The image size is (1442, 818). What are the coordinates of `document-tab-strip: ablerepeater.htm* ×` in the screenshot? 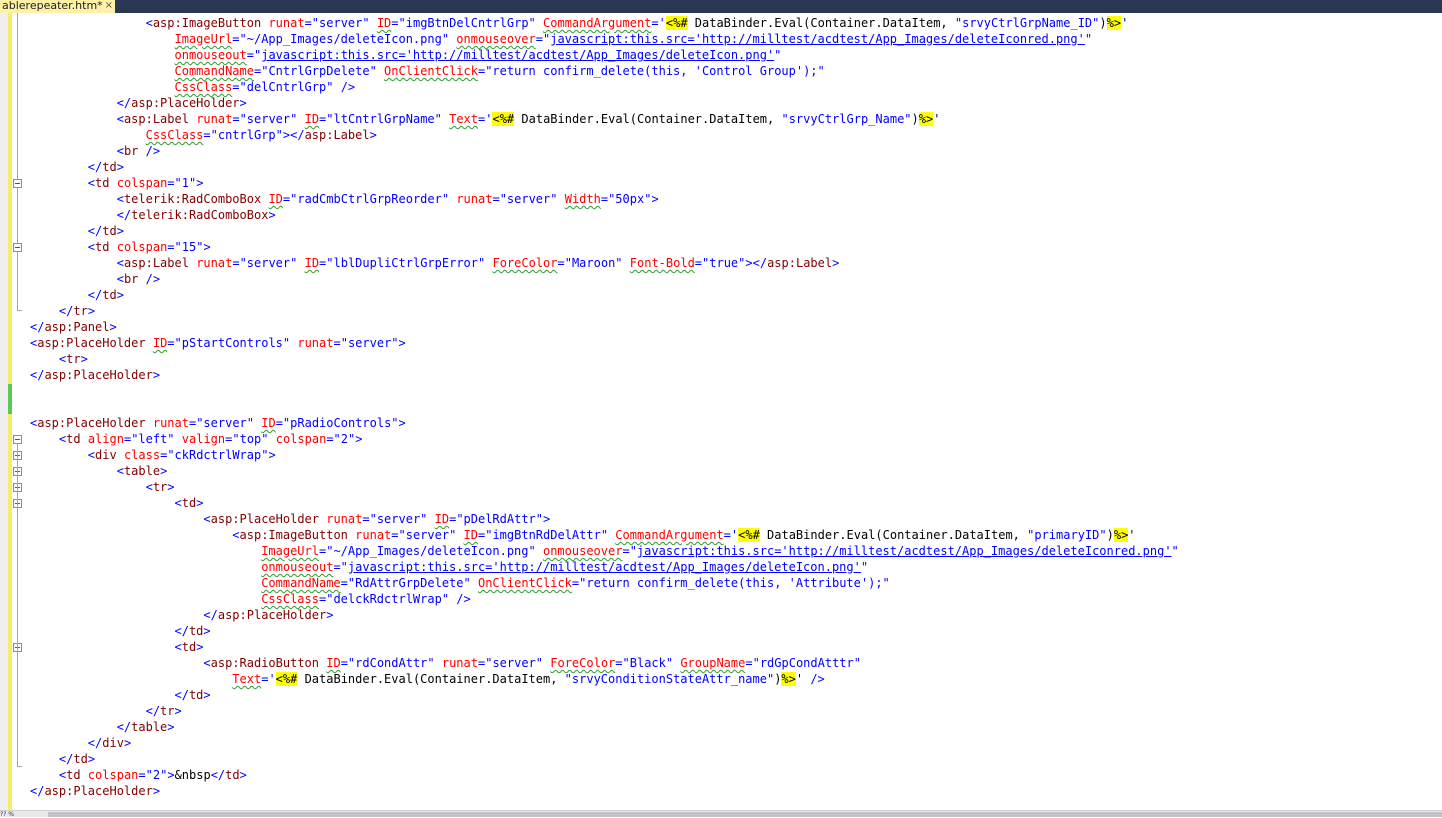 It's located at (721, 6).